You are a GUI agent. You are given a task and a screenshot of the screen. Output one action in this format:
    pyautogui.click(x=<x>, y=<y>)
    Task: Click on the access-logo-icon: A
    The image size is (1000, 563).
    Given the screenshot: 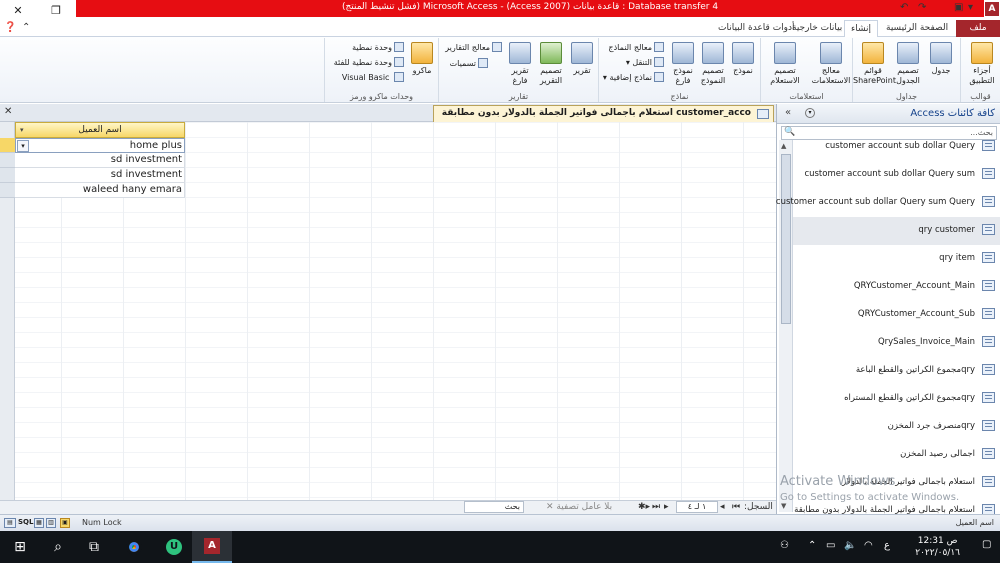 What is the action you would take?
    pyautogui.click(x=992, y=9)
    